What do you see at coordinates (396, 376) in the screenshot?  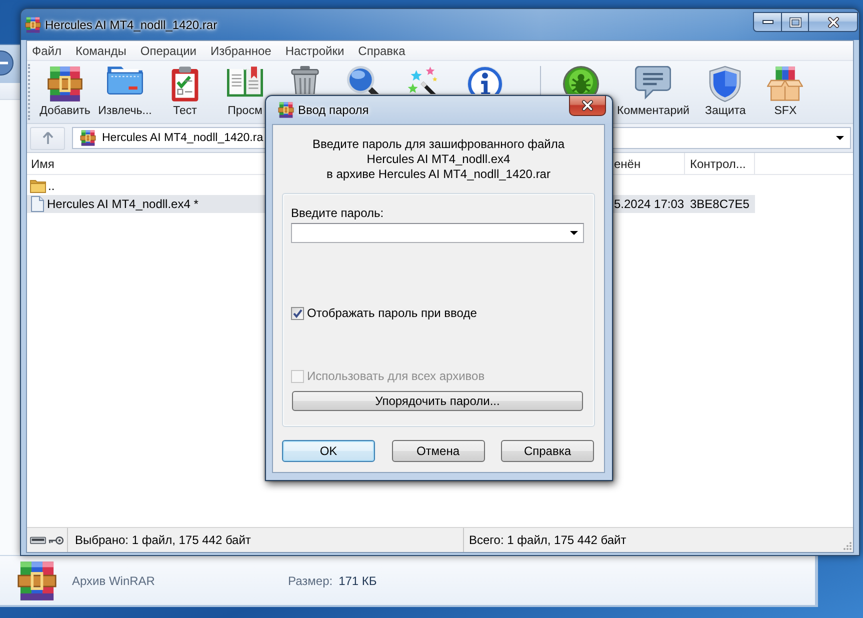 I see `checkbox-label: Использовать для всех архивов` at bounding box center [396, 376].